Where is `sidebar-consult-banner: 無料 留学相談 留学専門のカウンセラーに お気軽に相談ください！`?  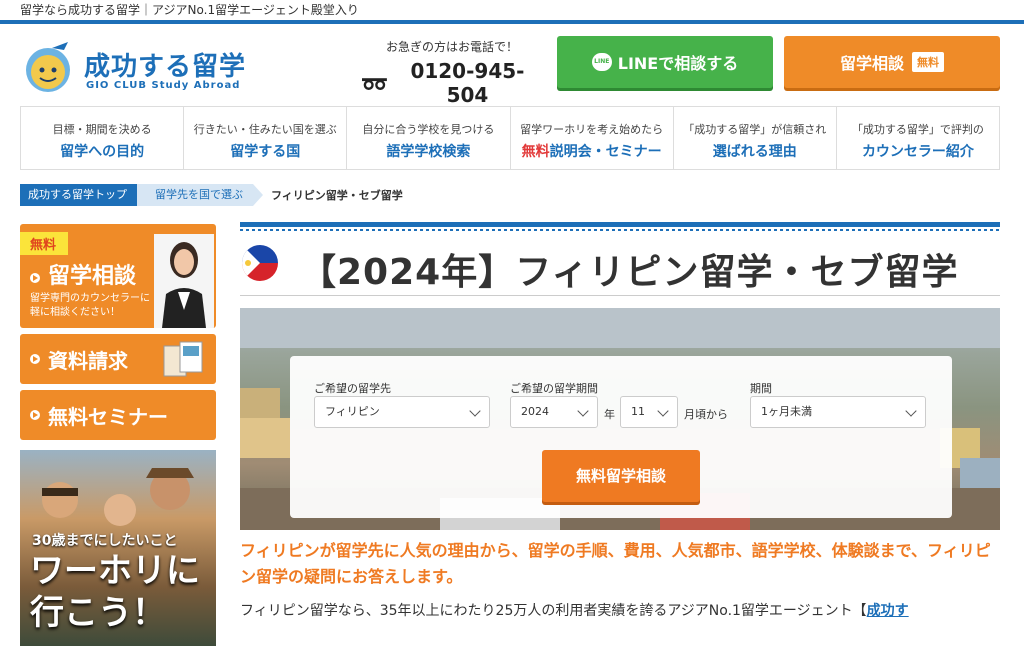
sidebar-consult-banner: 無料 留学相談 留学専門のカウンセラーに お気軽に相談ください！ is located at coordinates (118, 276).